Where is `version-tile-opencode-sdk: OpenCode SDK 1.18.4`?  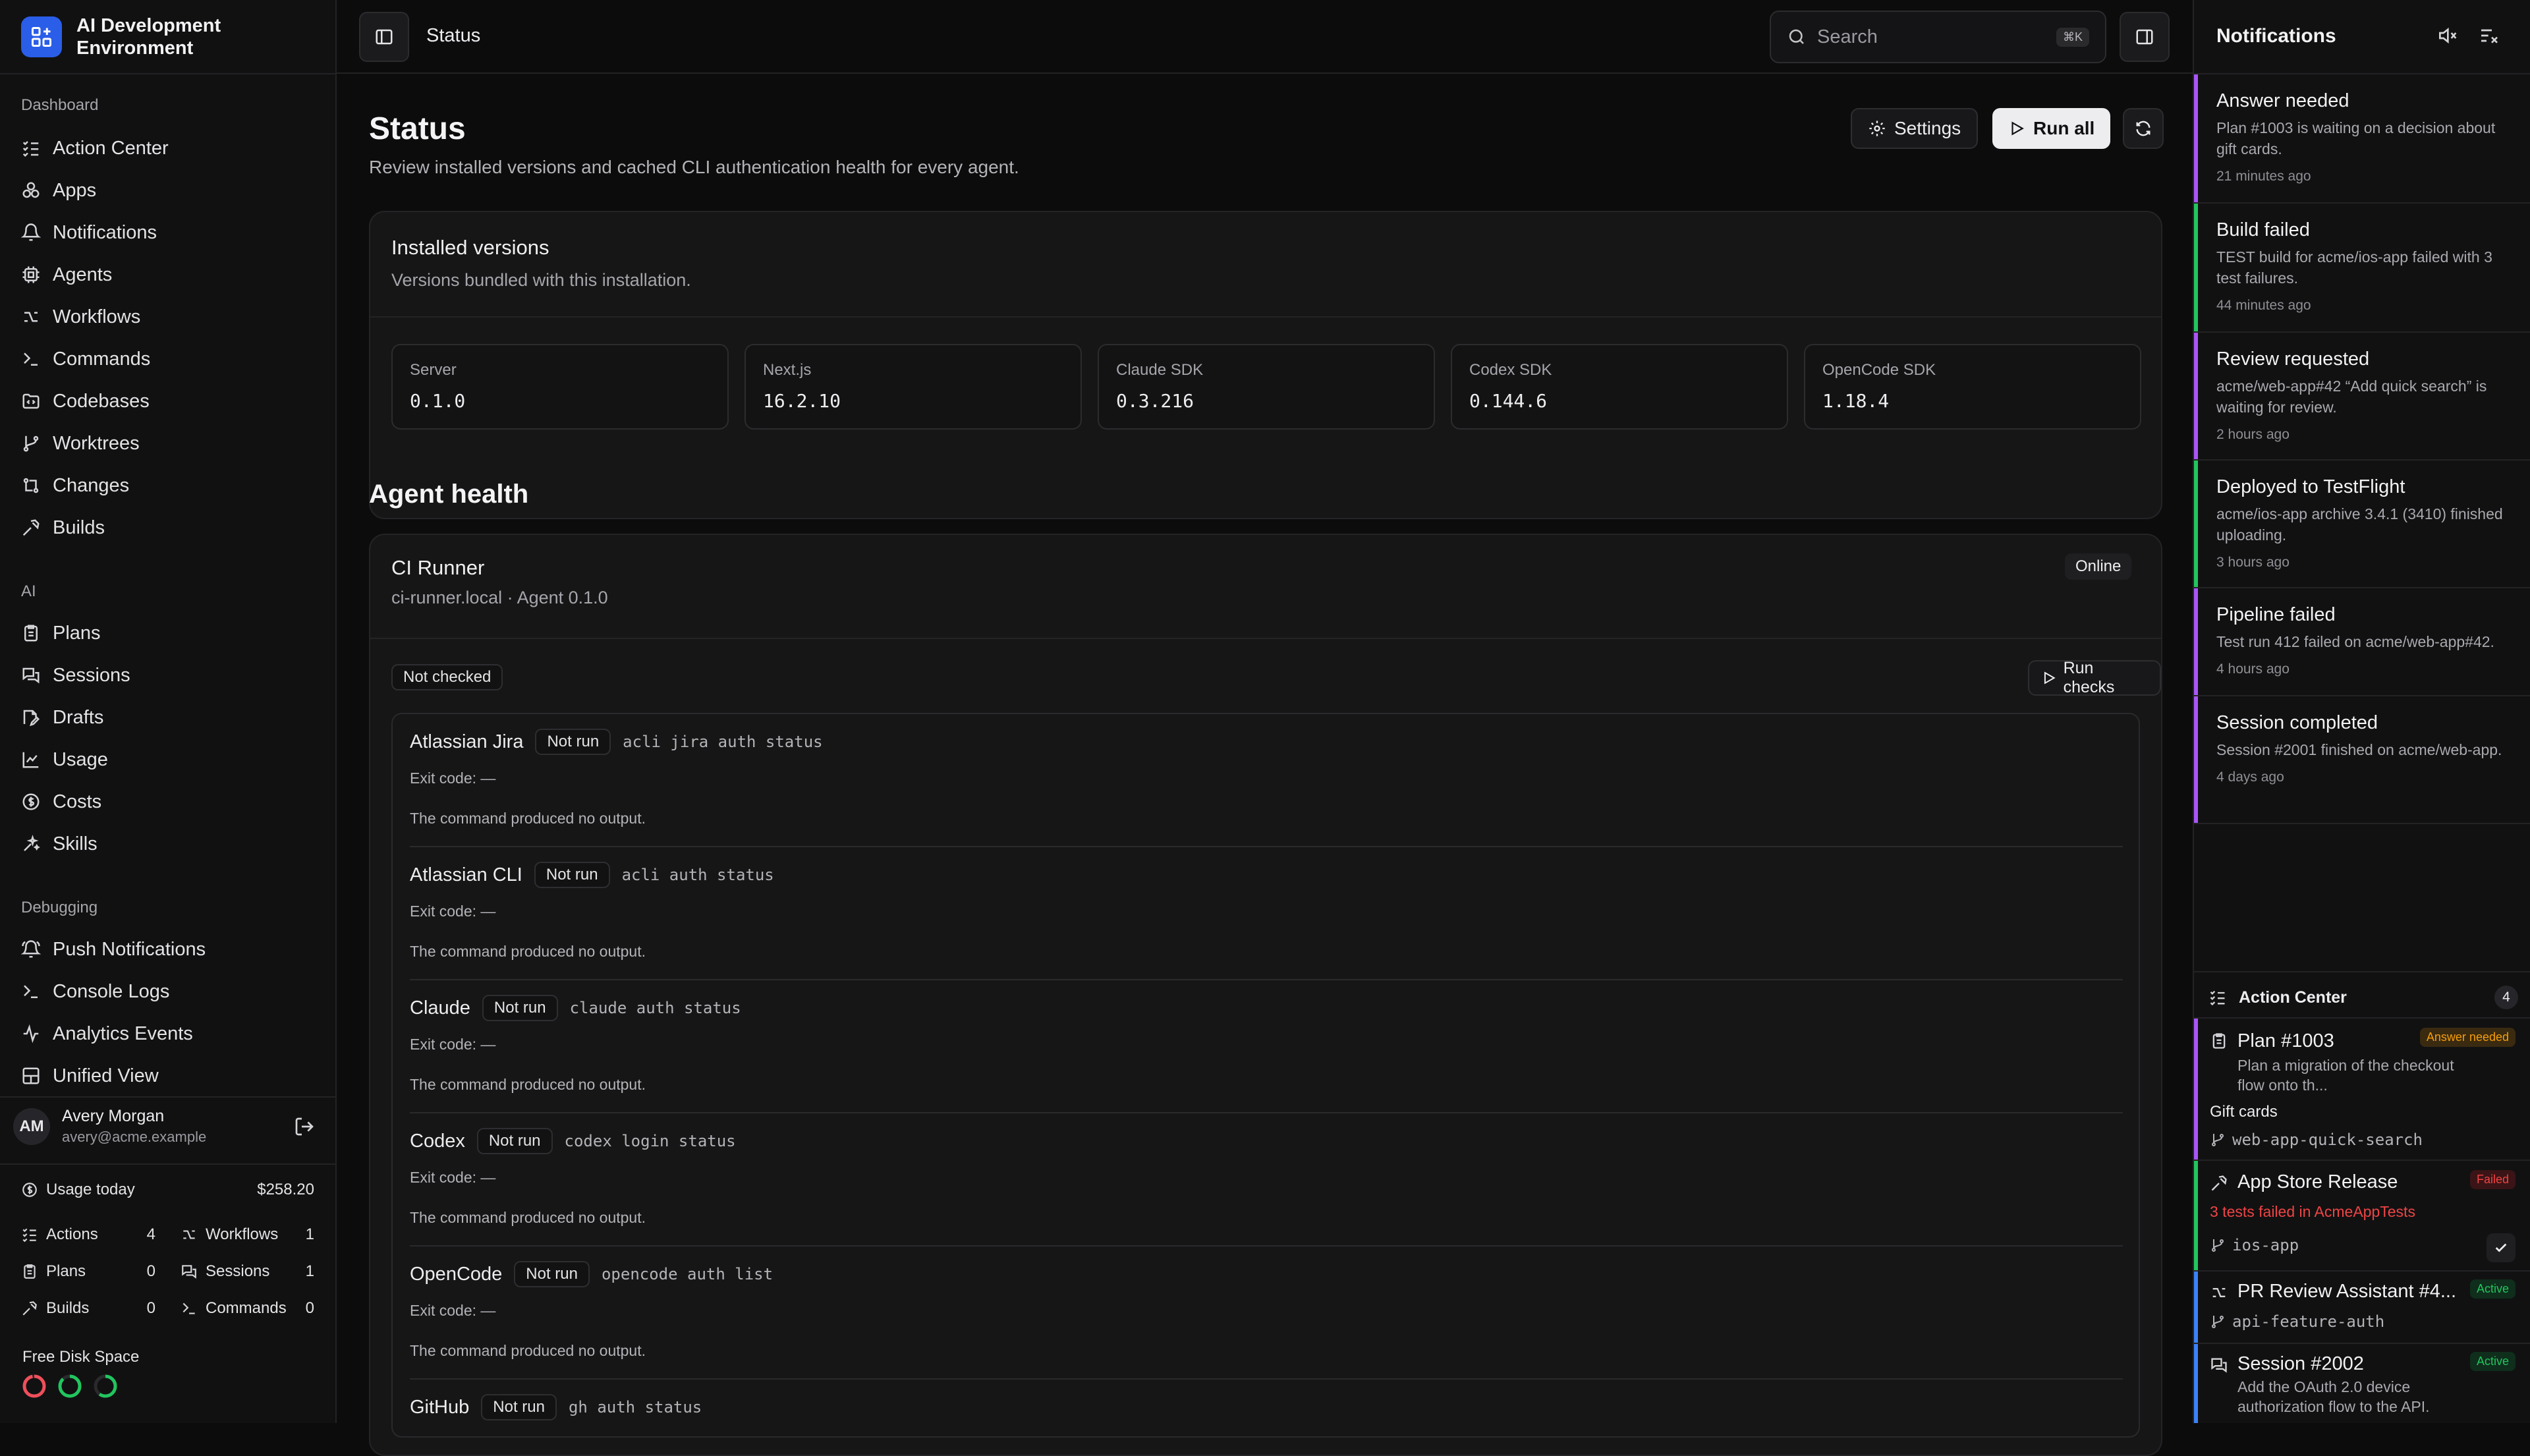
version-tile-opencode-sdk: OpenCode SDK 1.18.4 is located at coordinates (1972, 387).